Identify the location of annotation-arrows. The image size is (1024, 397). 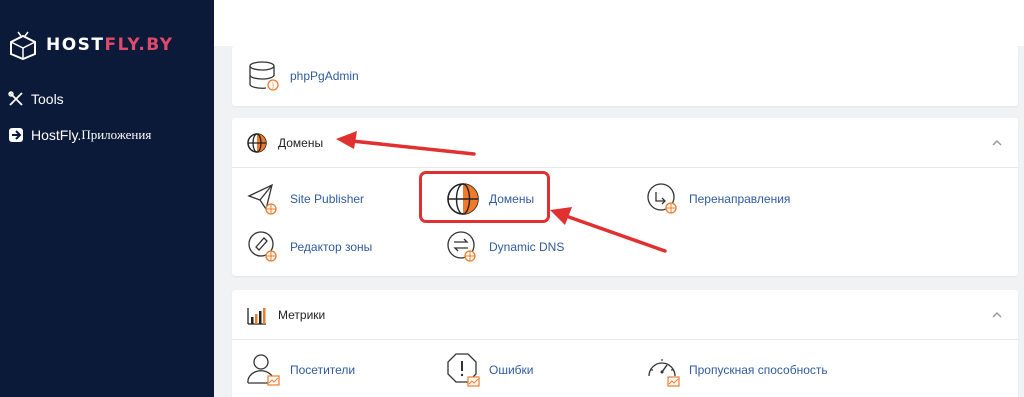
(501, 192).